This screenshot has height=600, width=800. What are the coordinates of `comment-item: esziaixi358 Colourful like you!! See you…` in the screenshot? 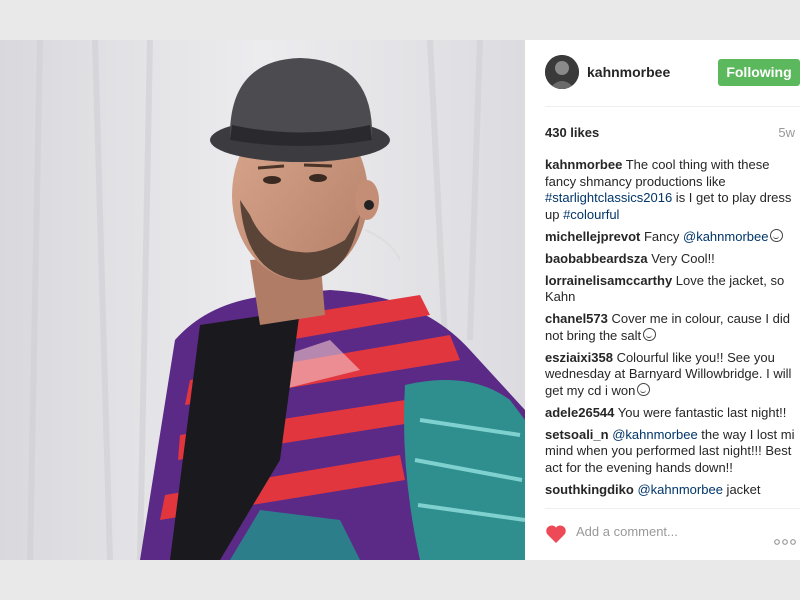 It's located at (671, 375).